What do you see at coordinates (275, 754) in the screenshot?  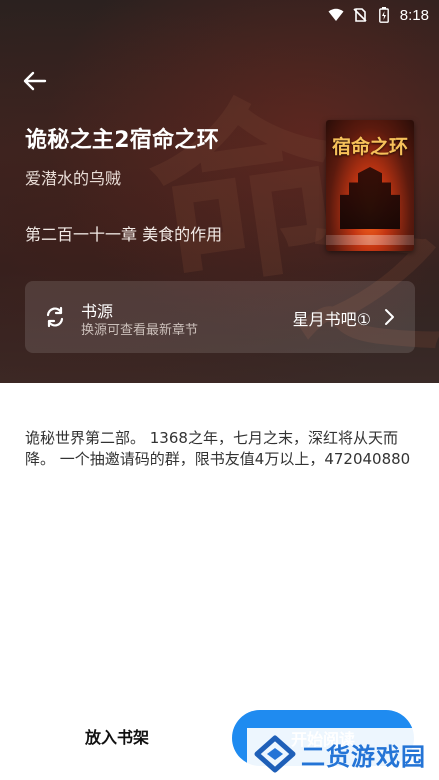 I see `watermark-logo-icon` at bounding box center [275, 754].